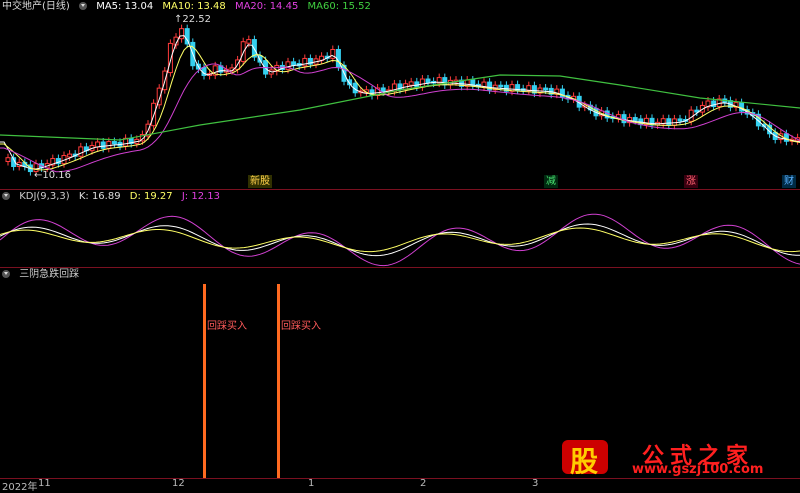 This screenshot has width=800, height=493. Describe the element at coordinates (301, 326) in the screenshot. I see `signal-label-2: 回踩买入` at that location.